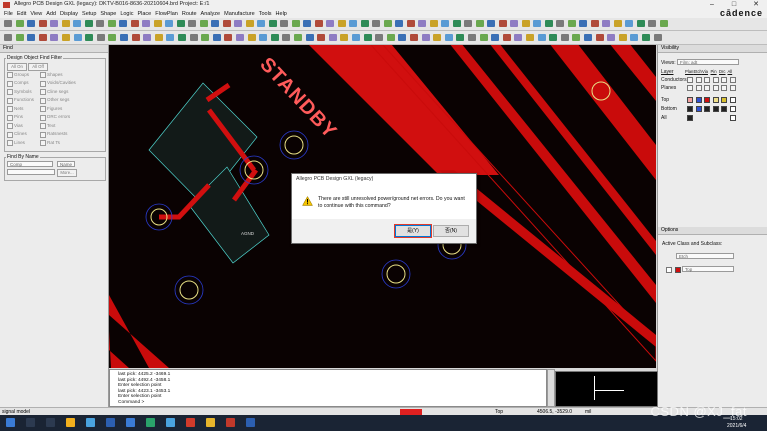  Describe the element at coordinates (230, 422) in the screenshot. I see `allegro-taskbar-icon` at that location.